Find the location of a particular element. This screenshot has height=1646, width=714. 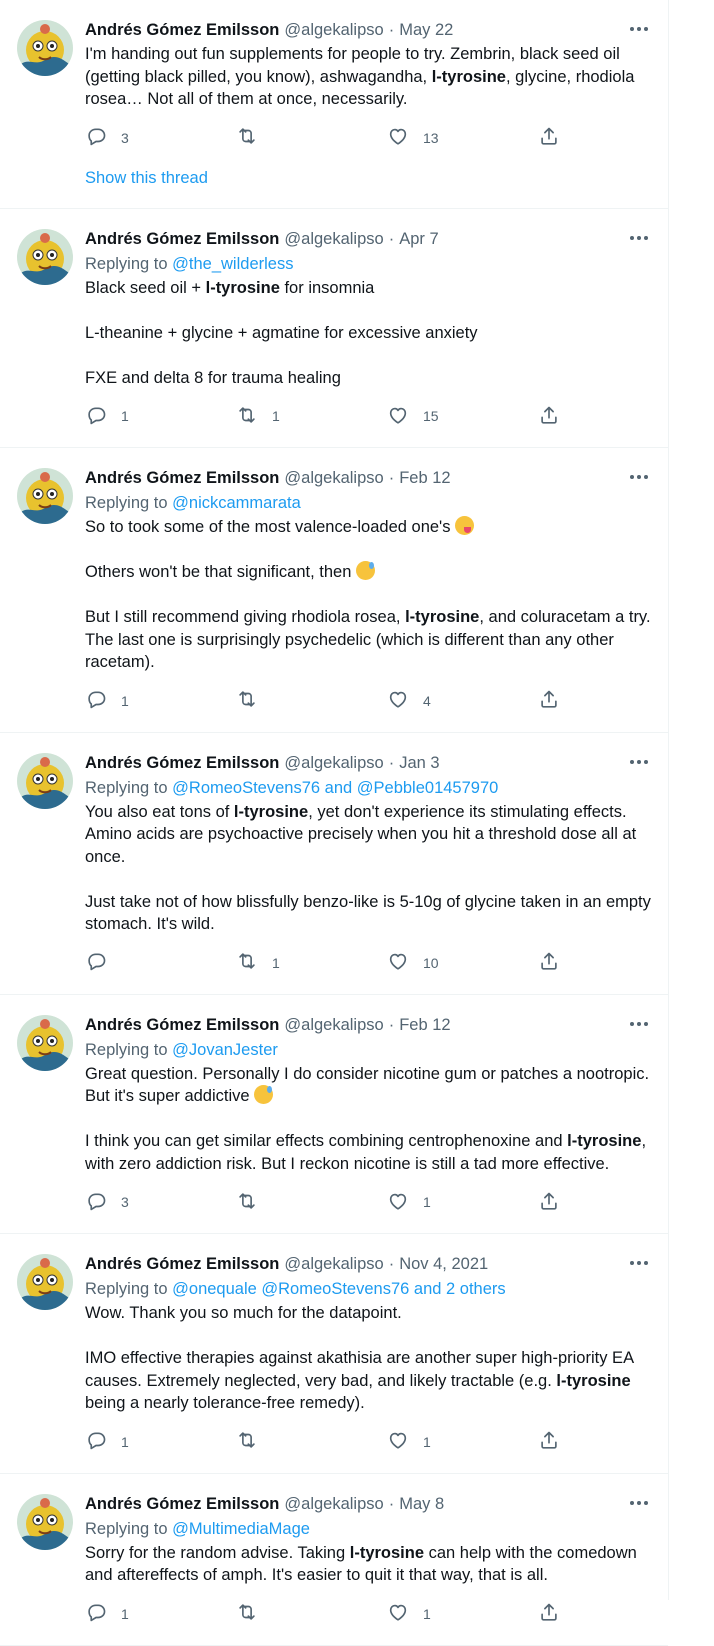

text-segment: Sorry for the random advise. Taking is located at coordinates (217, 1552).